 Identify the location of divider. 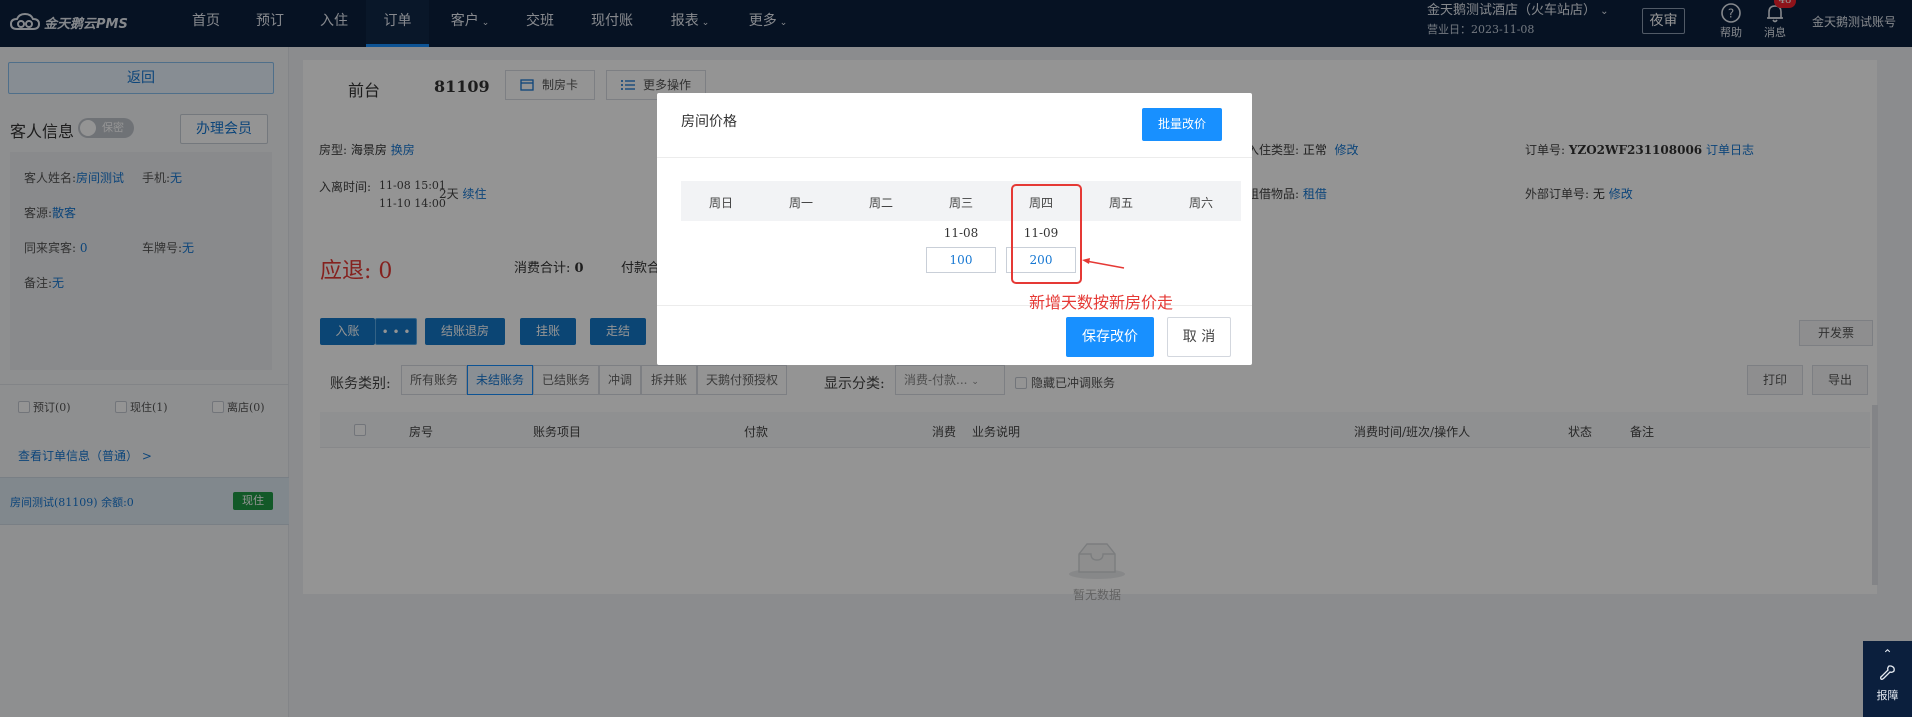
(954, 157).